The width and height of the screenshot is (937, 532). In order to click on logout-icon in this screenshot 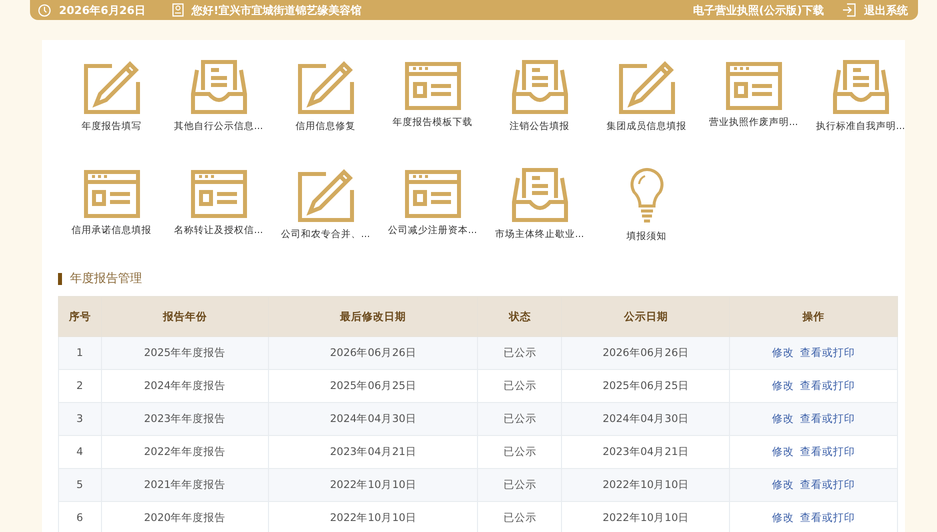, I will do `click(849, 10)`.